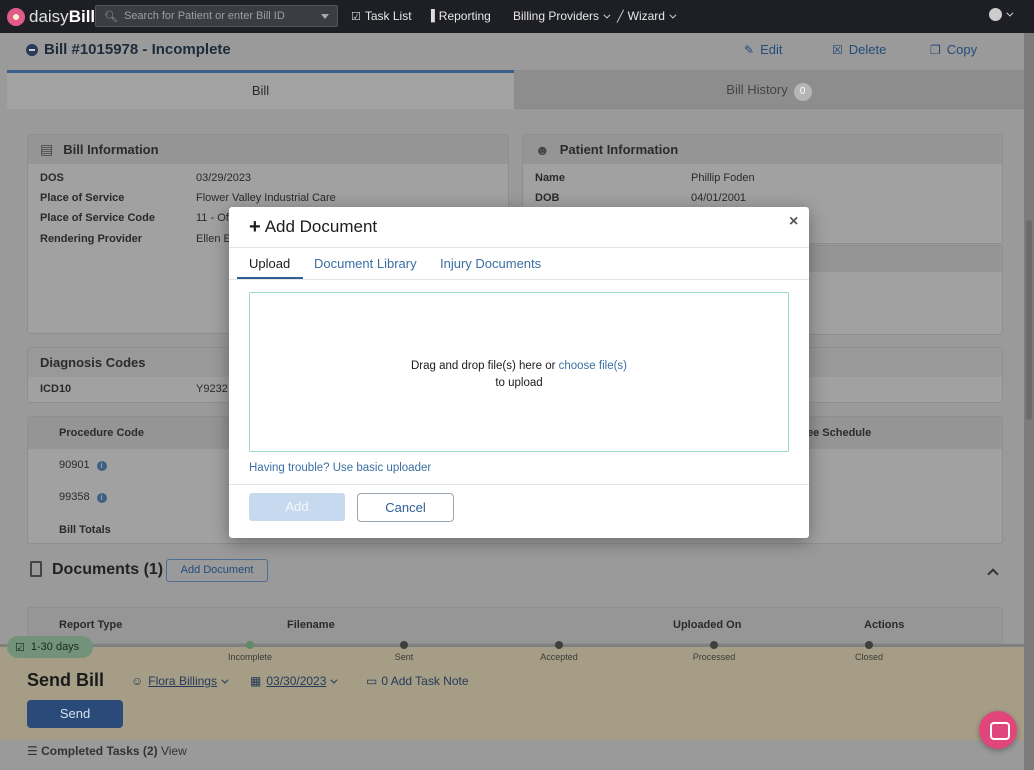 This screenshot has width=1034, height=770. What do you see at coordinates (714, 645) in the screenshot?
I see `timeline-dot-processed` at bounding box center [714, 645].